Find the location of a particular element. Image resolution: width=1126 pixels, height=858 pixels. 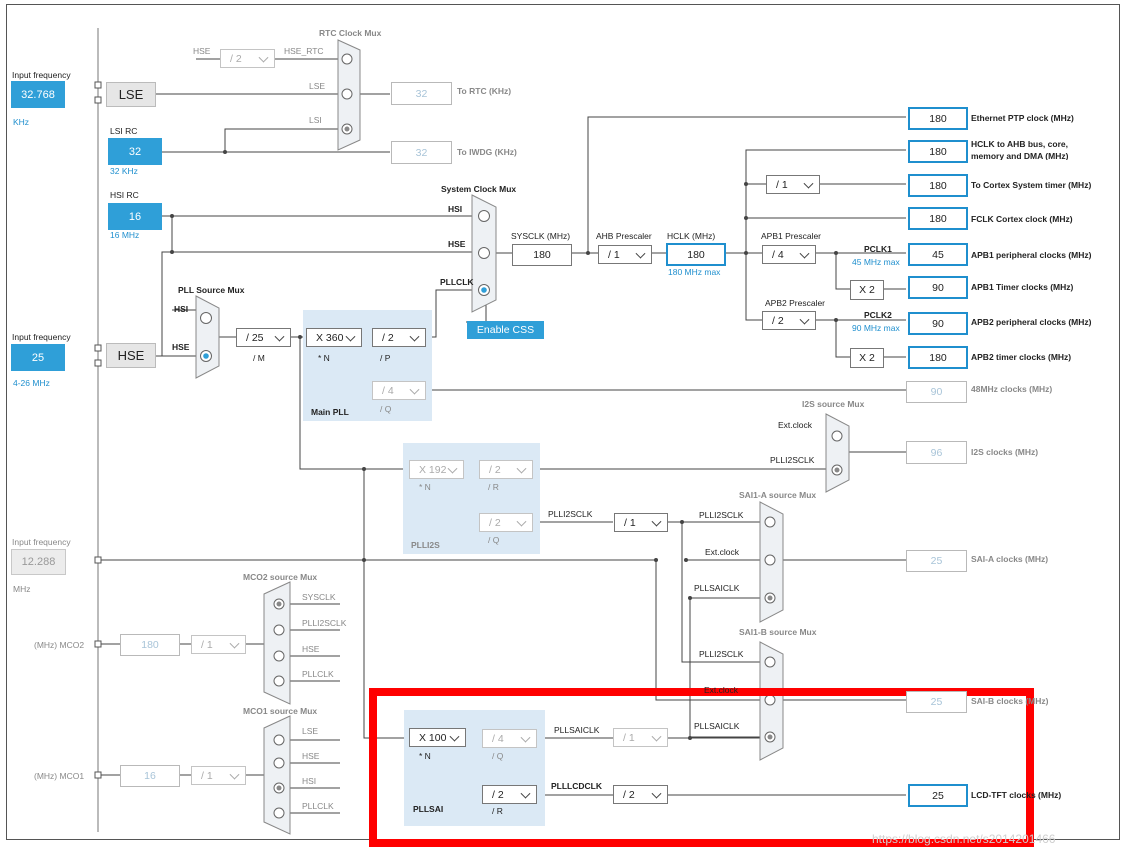

pclk2-max: 90 MHz max is located at coordinates (876, 328).